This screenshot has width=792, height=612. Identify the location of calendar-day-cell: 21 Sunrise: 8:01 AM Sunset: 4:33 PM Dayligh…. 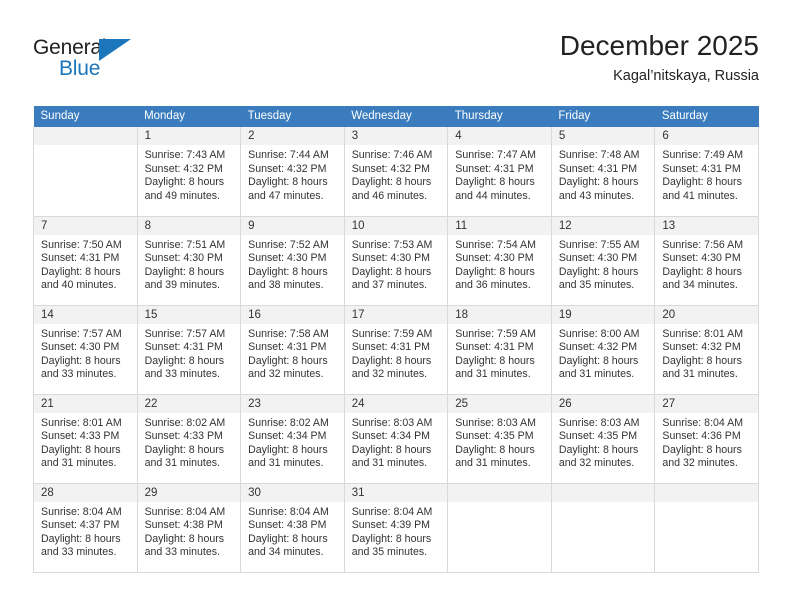
(85, 439).